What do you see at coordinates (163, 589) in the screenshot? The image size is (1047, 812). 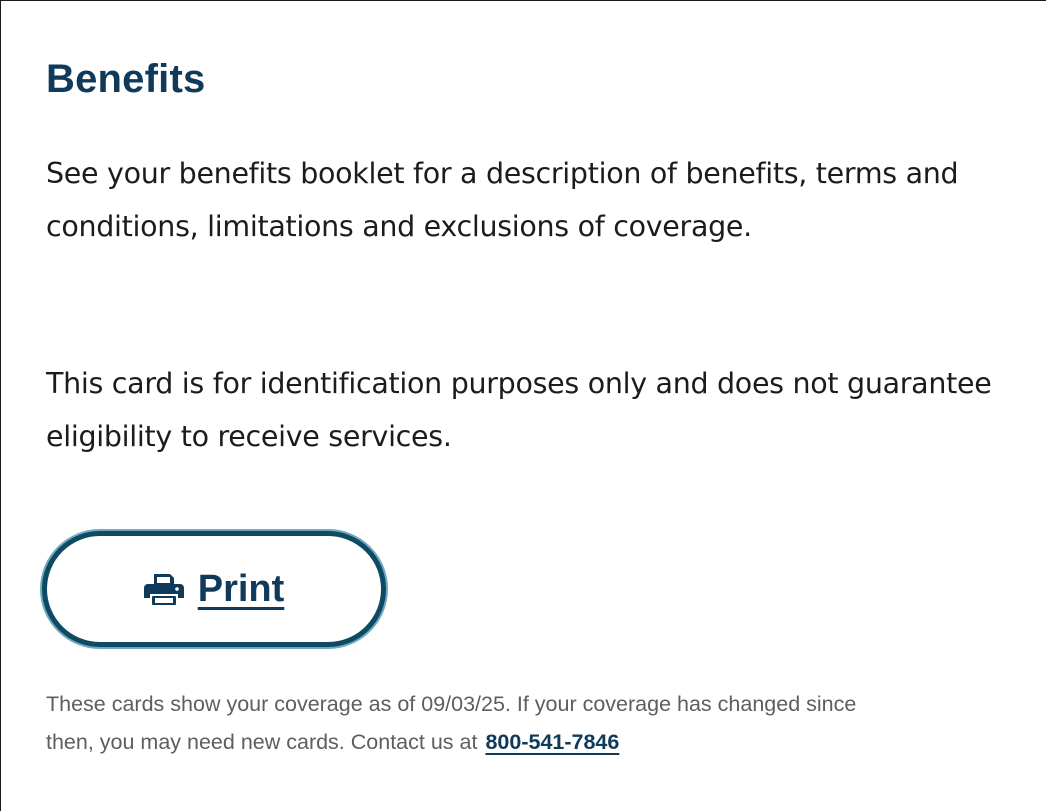 I see `printer-icon` at bounding box center [163, 589].